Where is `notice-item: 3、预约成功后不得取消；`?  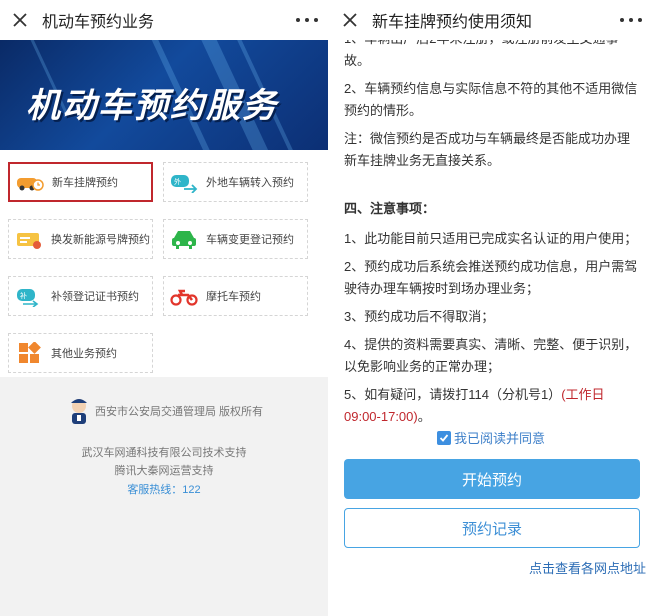
notice-item: 3、预约成功后不得取消； is located at coordinates (419, 316).